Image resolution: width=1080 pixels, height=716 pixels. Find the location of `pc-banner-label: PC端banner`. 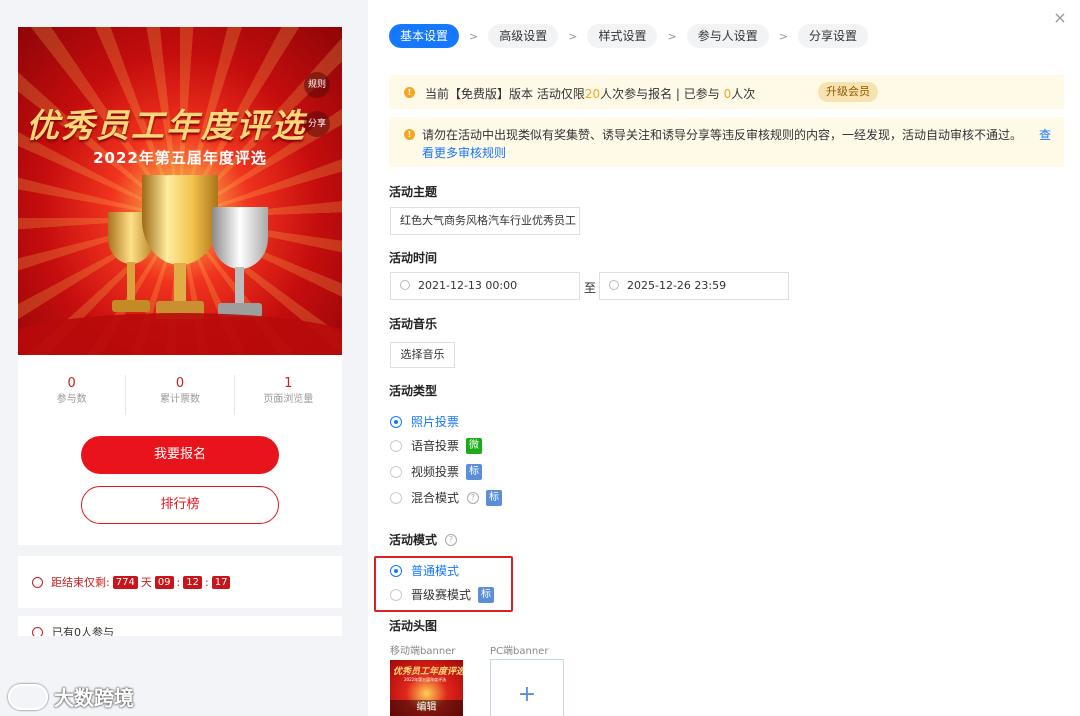

pc-banner-label: PC端banner is located at coordinates (519, 651).